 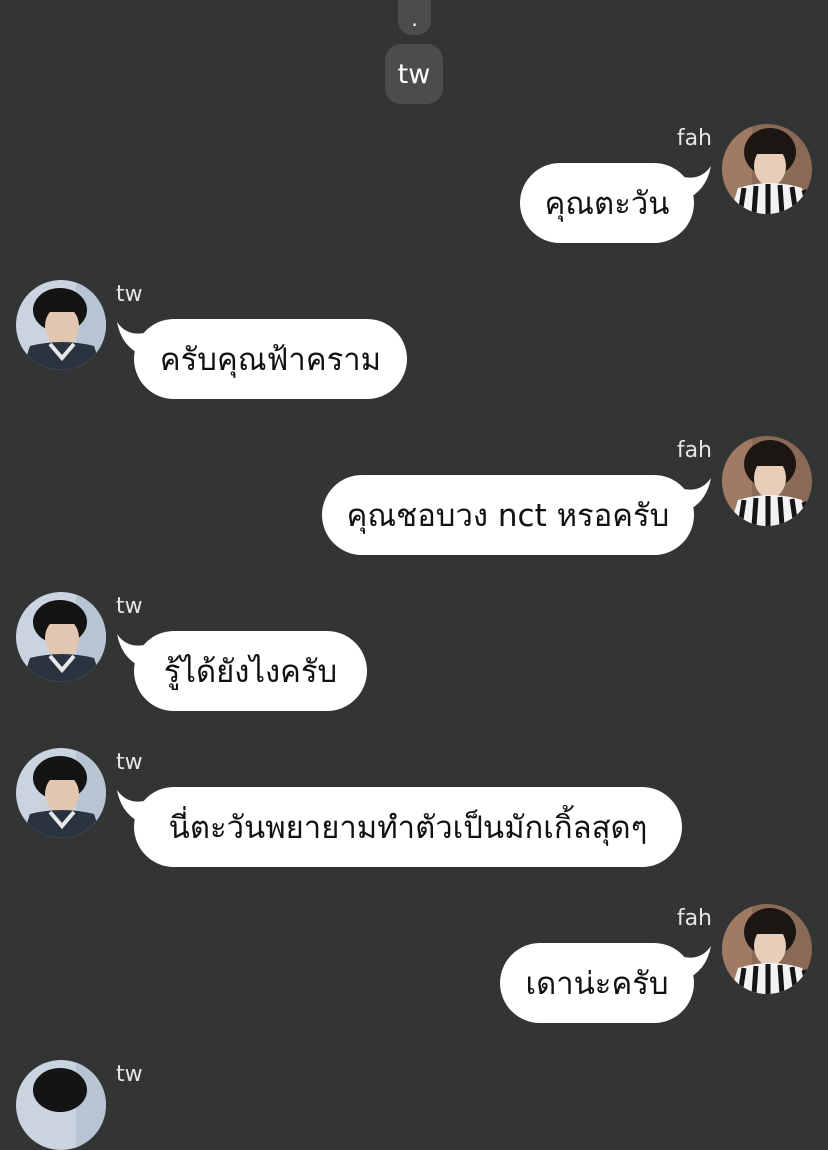 I want to click on chat-character-label: tw, so click(x=414, y=74).